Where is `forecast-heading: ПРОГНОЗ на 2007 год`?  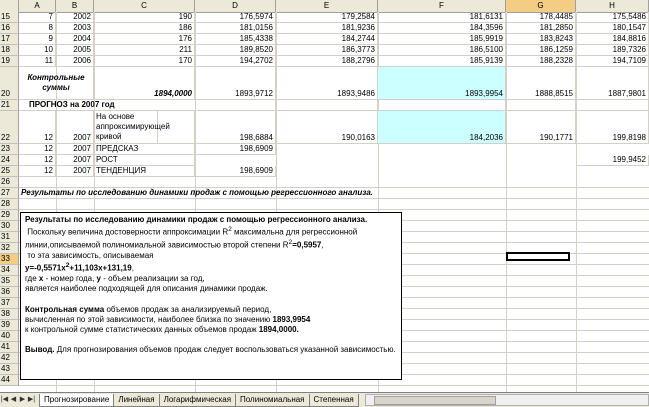
forecast-heading: ПРОГНОЗ на 2007 год is located at coordinates (107, 105).